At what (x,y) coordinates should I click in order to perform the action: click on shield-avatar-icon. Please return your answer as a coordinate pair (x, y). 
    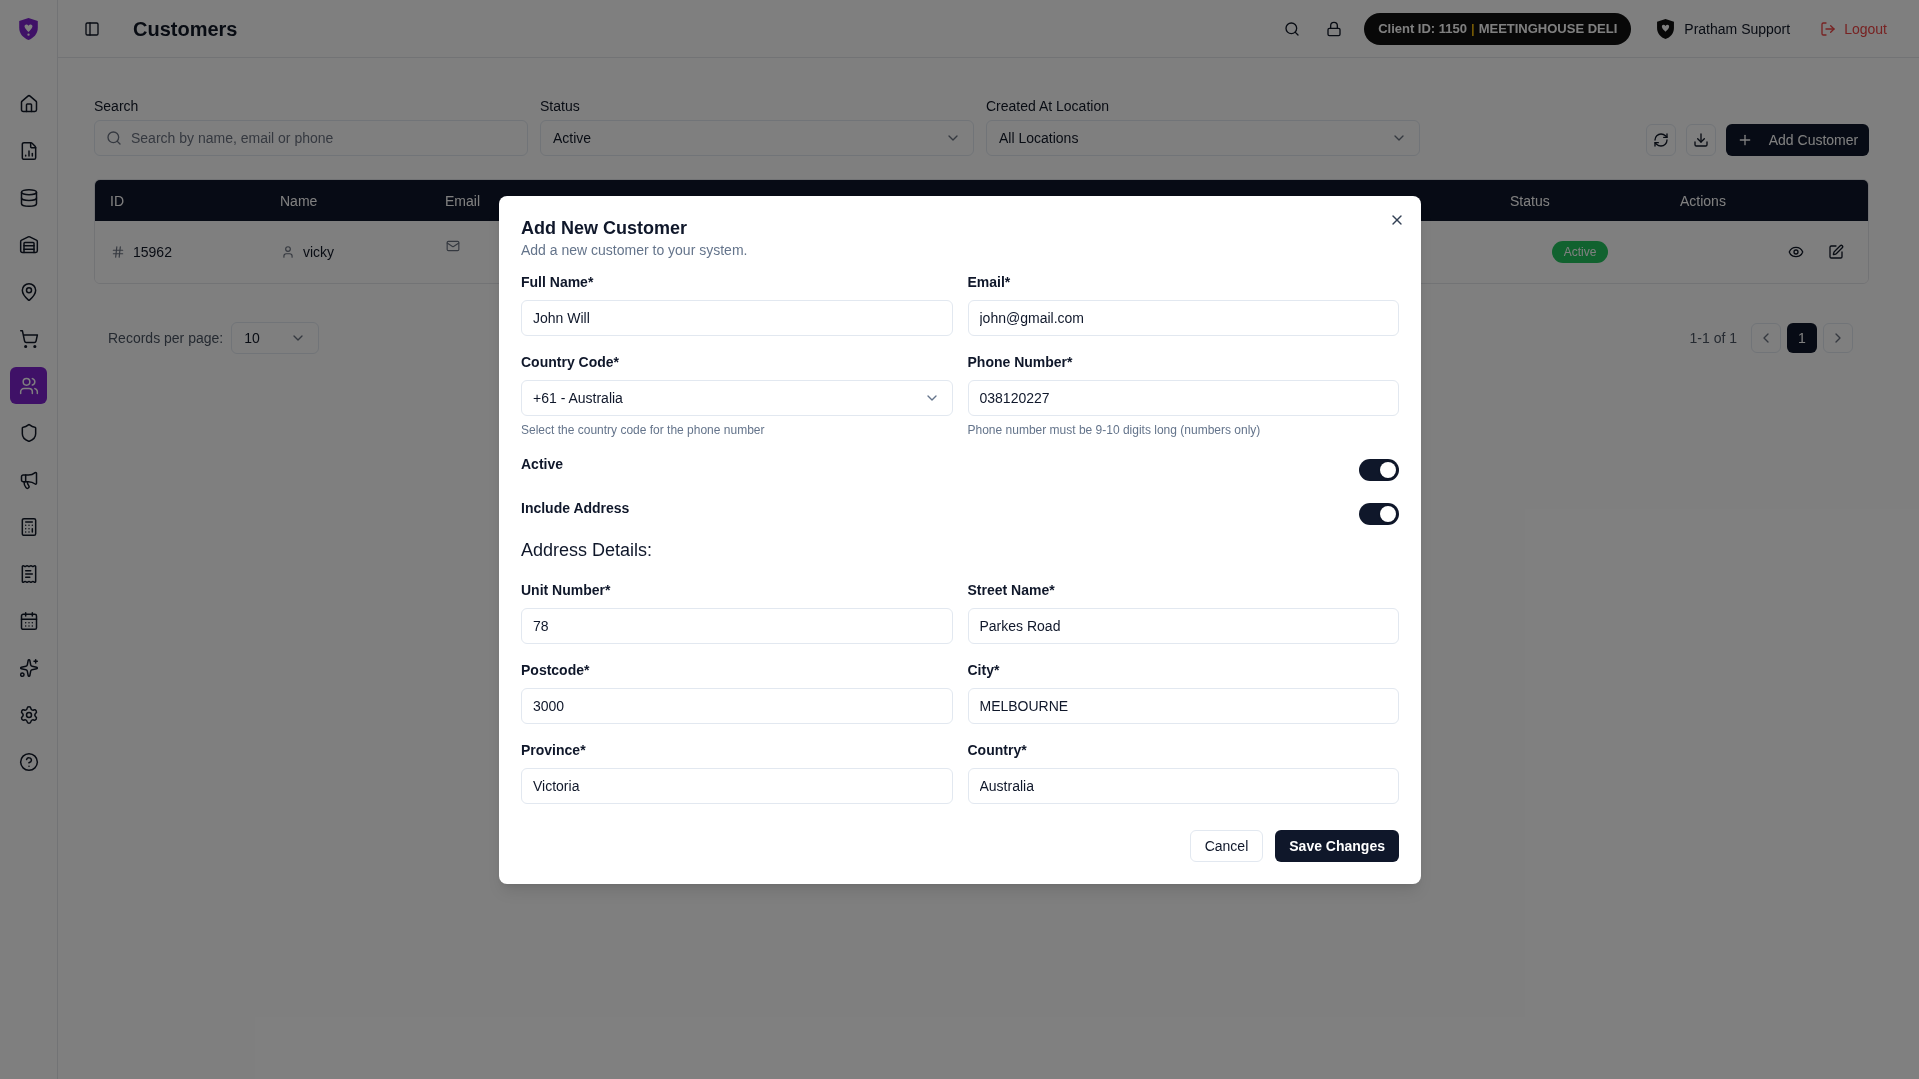
    Looking at the image, I should click on (1666, 28).